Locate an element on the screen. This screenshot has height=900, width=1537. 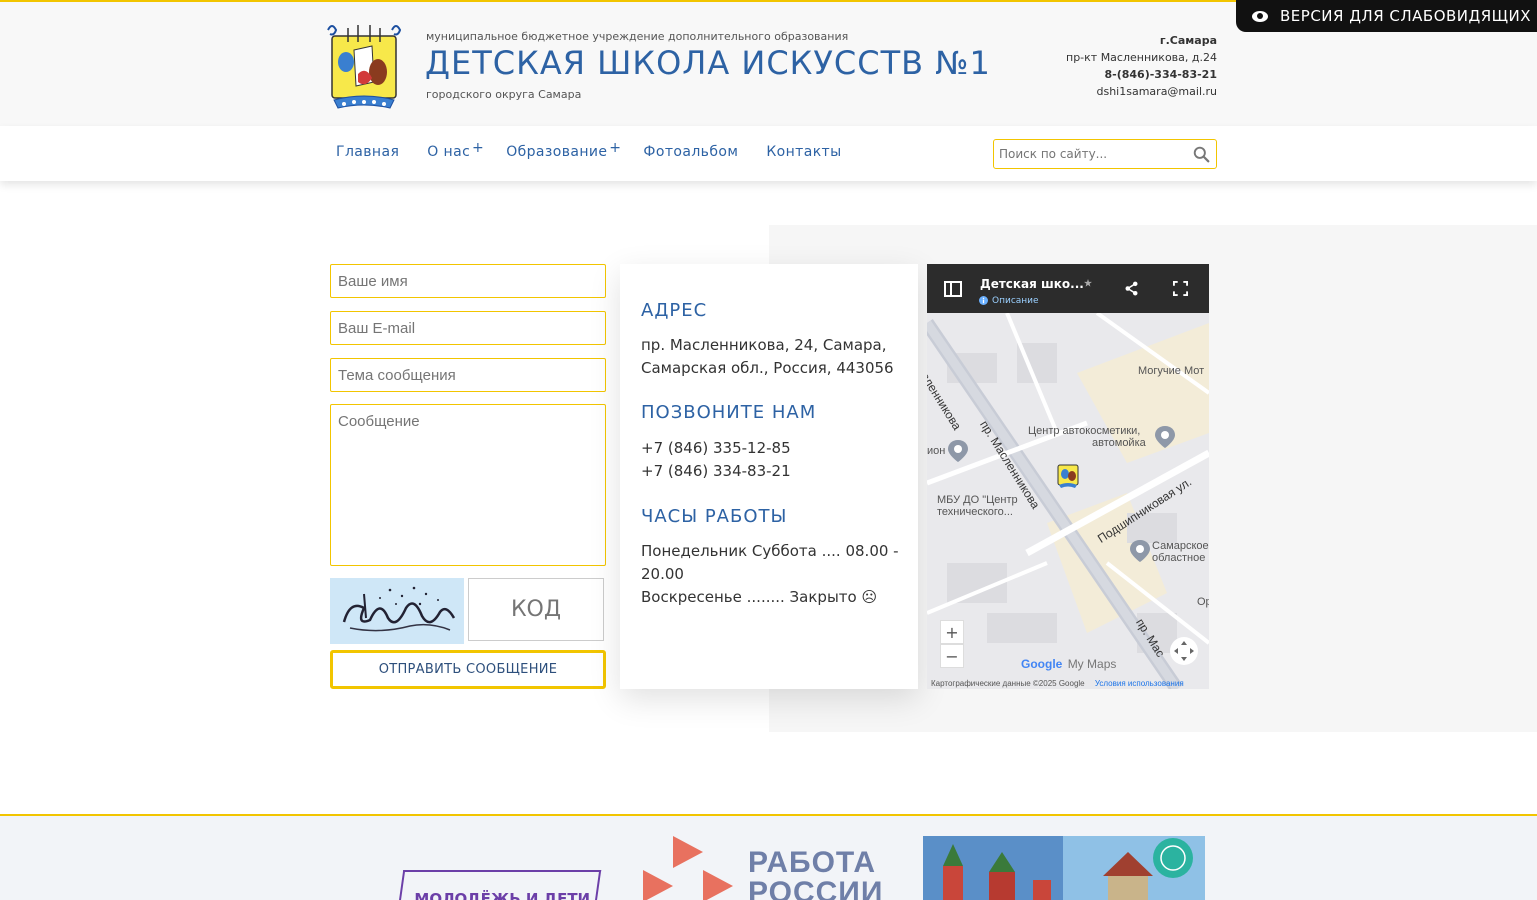
email-field-wrapper is located at coordinates (468, 328).